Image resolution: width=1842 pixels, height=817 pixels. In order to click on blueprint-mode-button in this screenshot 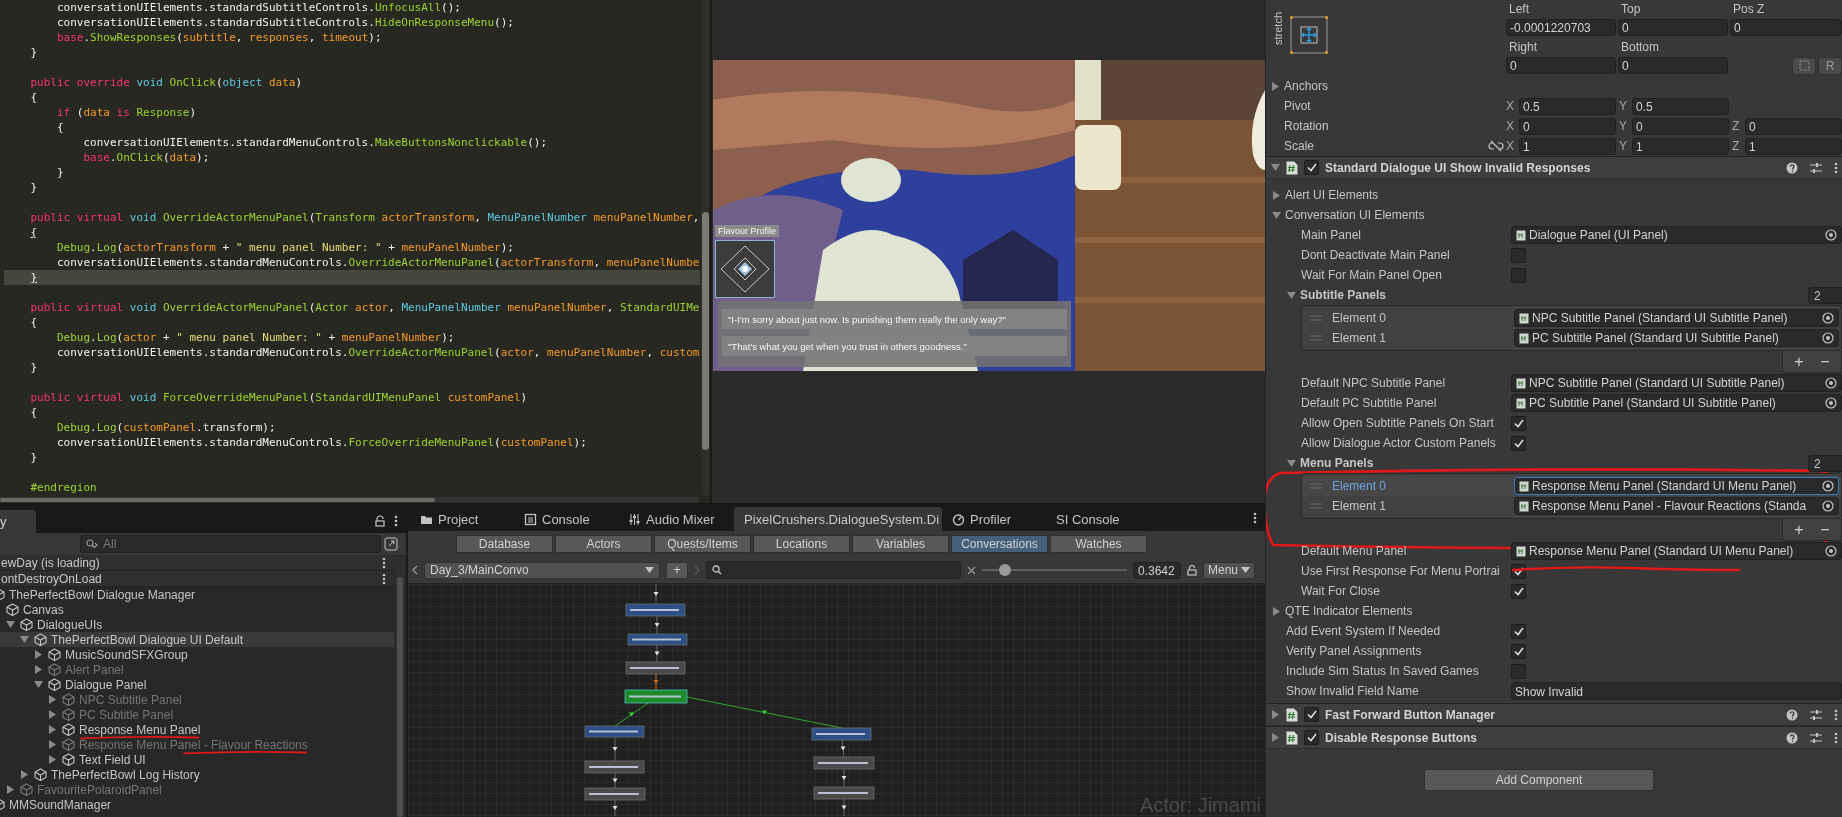, I will do `click(1804, 65)`.